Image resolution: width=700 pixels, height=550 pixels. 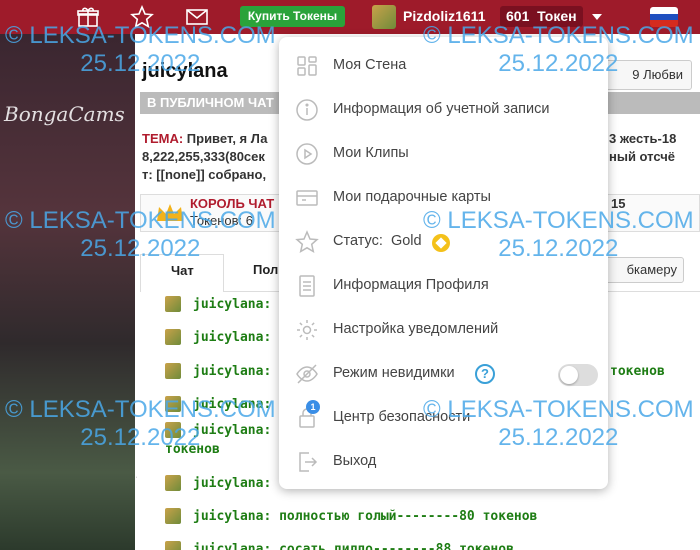 What do you see at coordinates (642, 156) in the screenshot?
I see `topic-right-2: ный отсчё` at bounding box center [642, 156].